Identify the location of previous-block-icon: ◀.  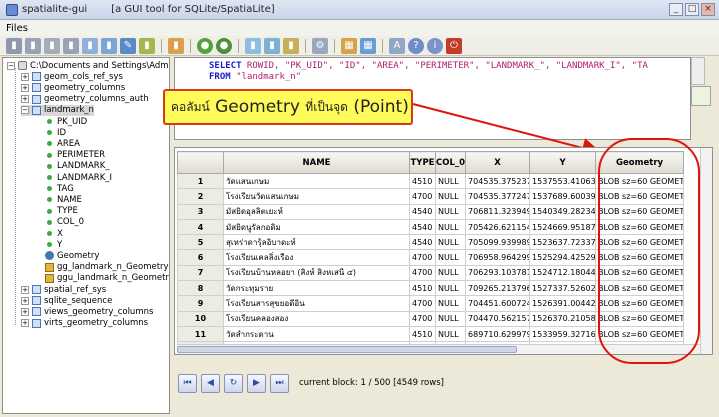
(210, 383).